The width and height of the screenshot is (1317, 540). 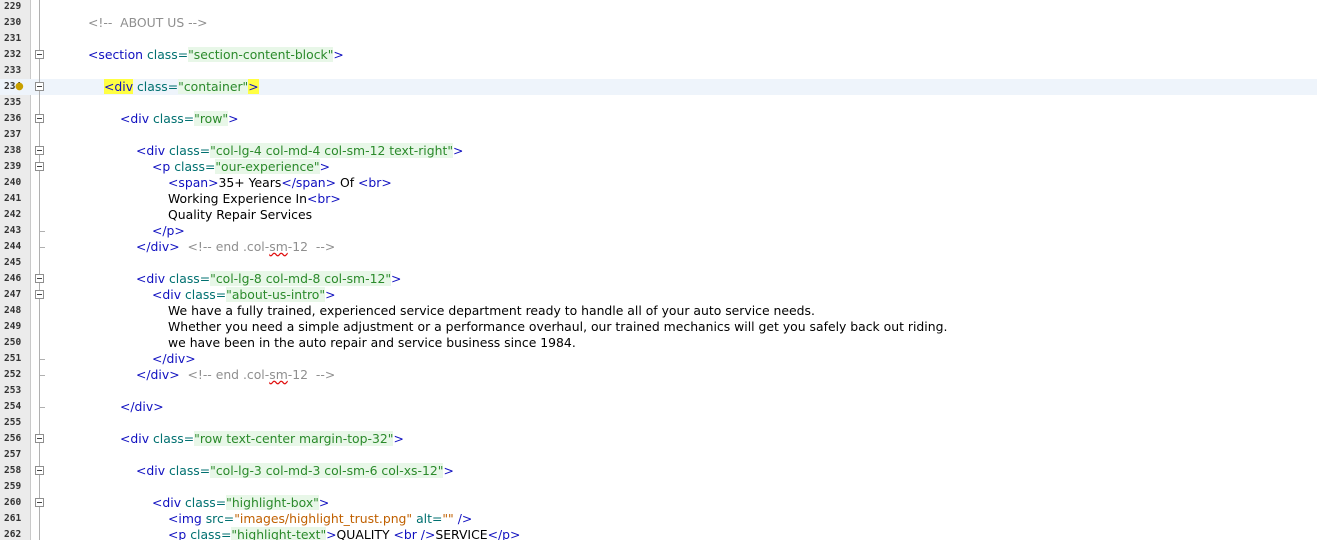 What do you see at coordinates (461, 533) in the screenshot?
I see `code-token: SERVICE` at bounding box center [461, 533].